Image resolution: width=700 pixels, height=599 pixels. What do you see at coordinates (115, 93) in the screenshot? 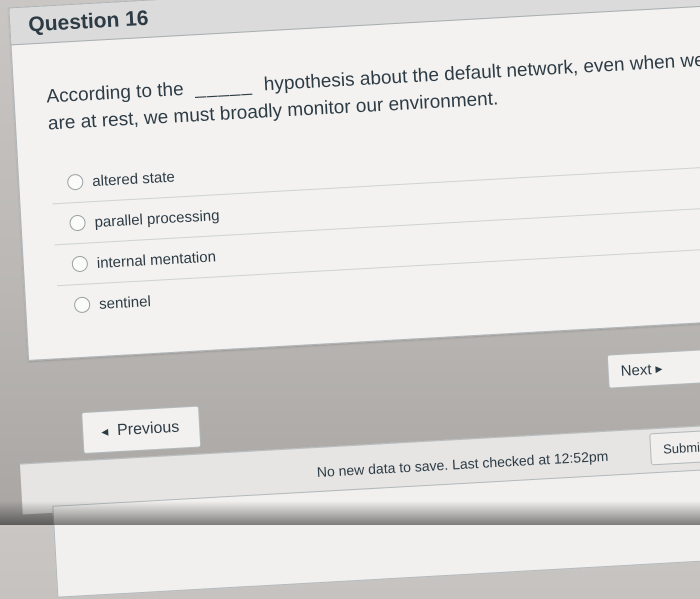
I see `question-text-before: According to the` at bounding box center [115, 93].